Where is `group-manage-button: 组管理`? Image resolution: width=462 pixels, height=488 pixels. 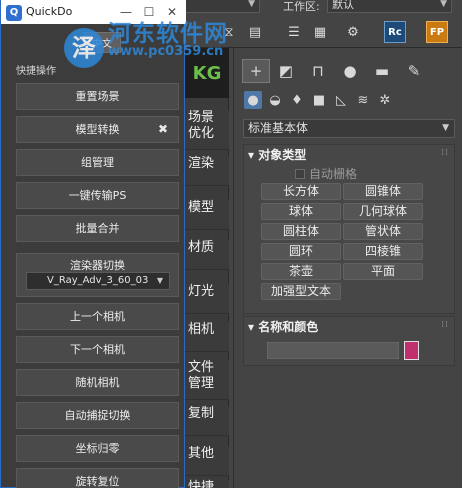 group-manage-button: 组管理 is located at coordinates (97, 162).